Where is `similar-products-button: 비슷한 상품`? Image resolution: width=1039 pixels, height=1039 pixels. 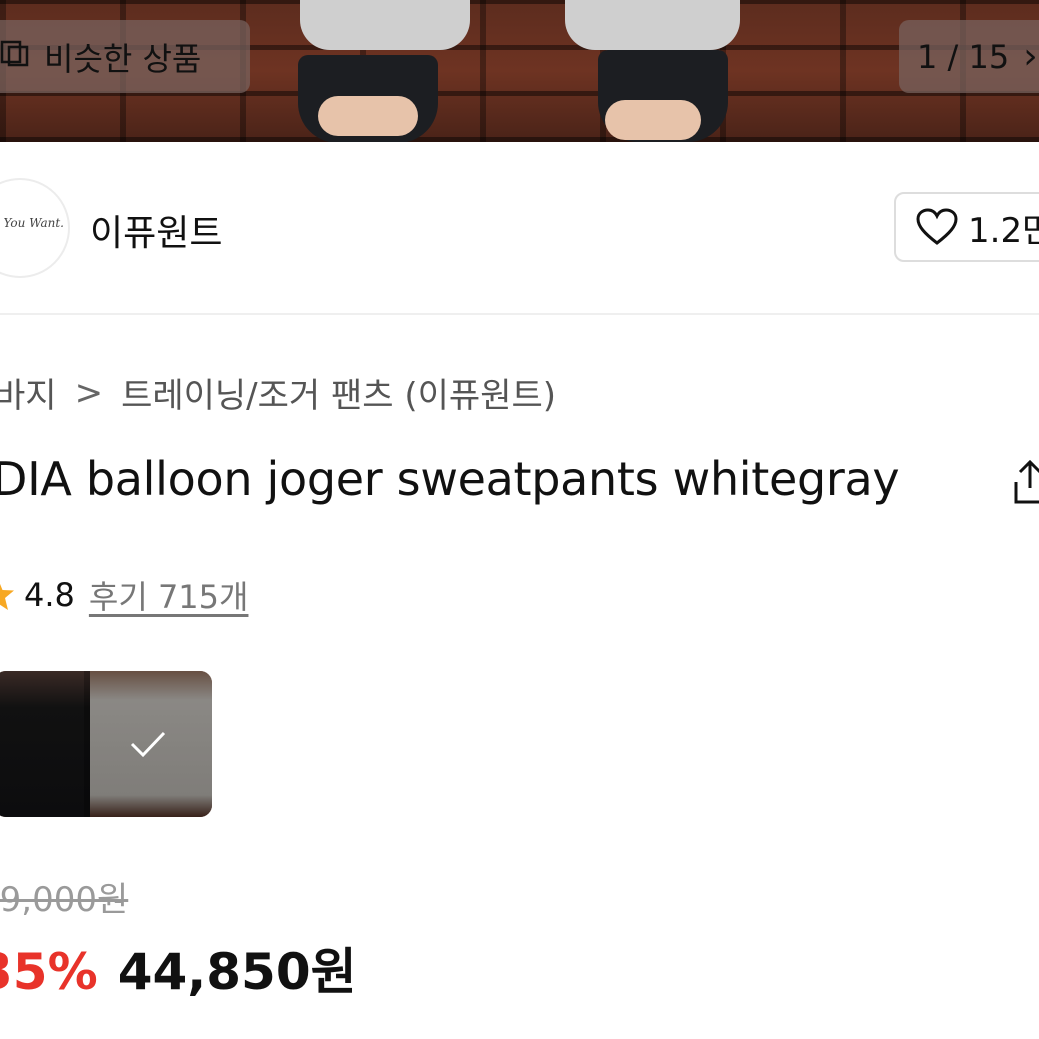 similar-products-button: 비슷한 상품 is located at coordinates (125, 56).